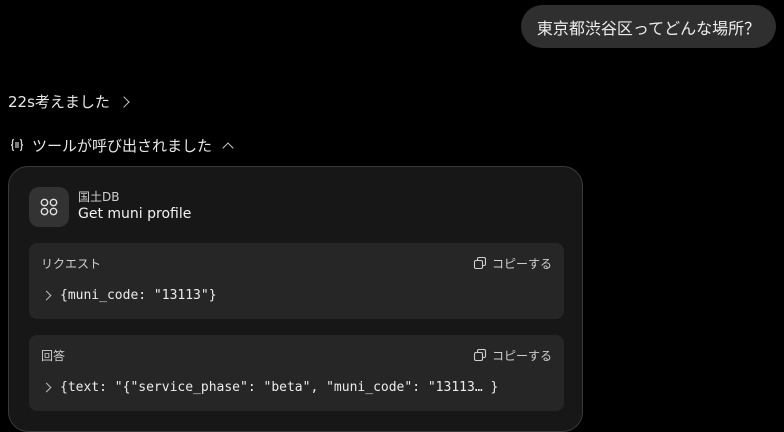 The height and width of the screenshot is (432, 784). Describe the element at coordinates (59, 101) in the screenshot. I see `thought-label: 22s考えました` at that location.